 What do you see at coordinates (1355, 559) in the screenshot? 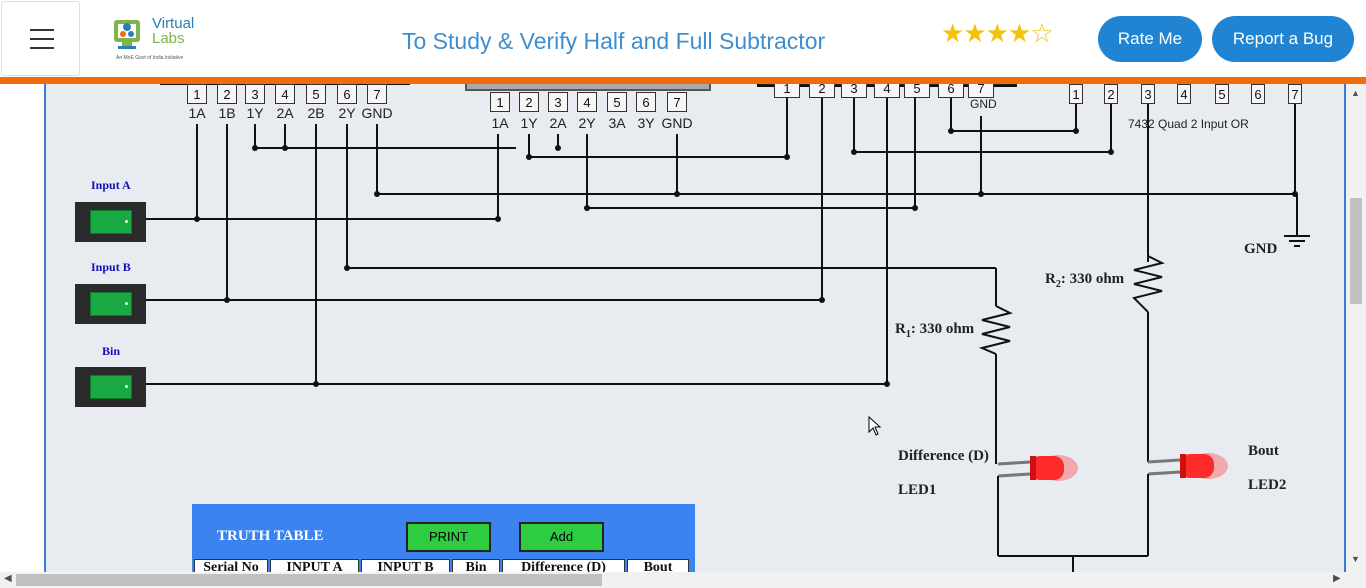
I see `scroll-down-arrow-icon: ▼` at bounding box center [1355, 559].